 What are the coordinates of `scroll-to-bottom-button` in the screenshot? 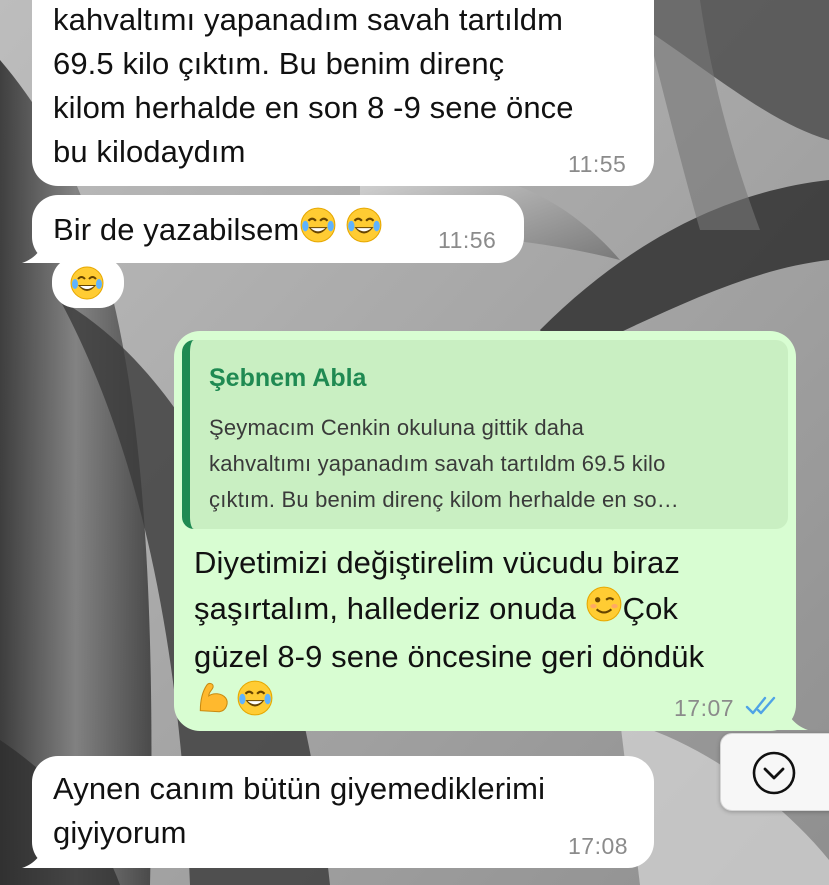 It's located at (774, 772).